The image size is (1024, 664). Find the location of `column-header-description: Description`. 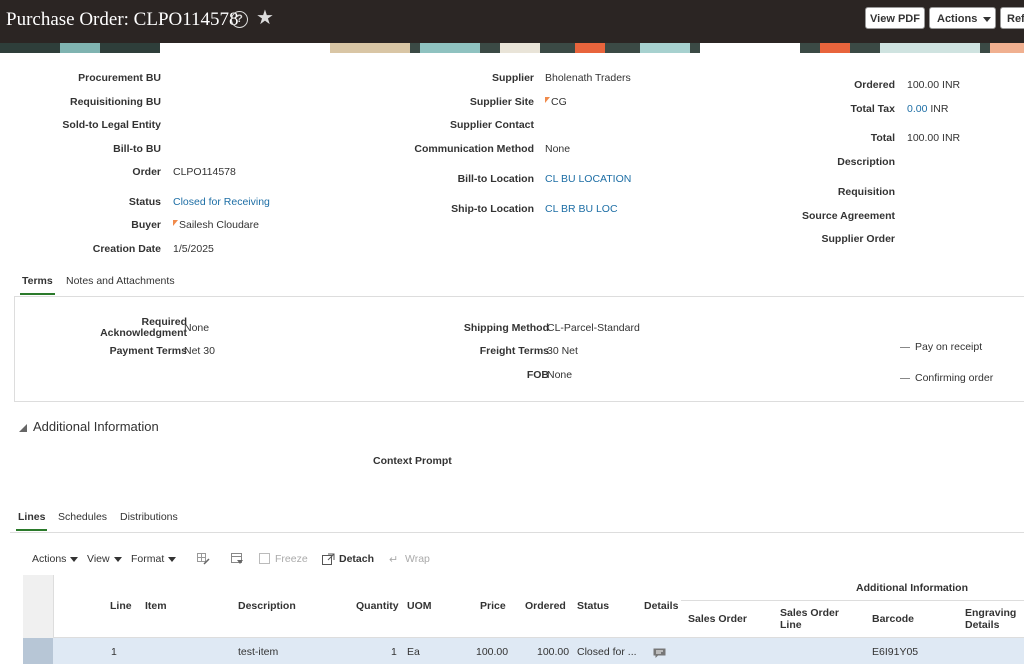

column-header-description: Description is located at coordinates (267, 606).